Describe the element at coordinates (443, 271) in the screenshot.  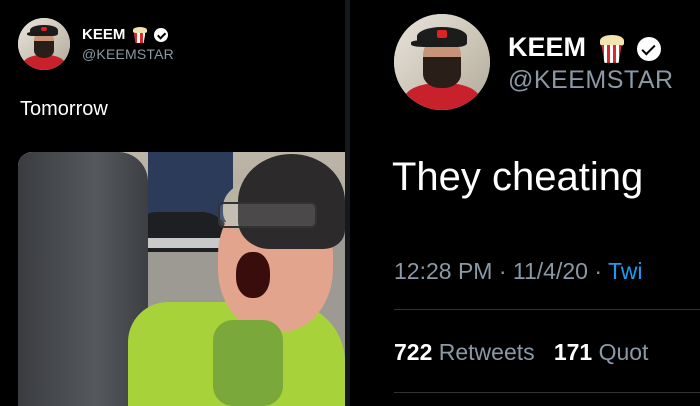
I see `tweet-time: 12:28 PM` at that location.